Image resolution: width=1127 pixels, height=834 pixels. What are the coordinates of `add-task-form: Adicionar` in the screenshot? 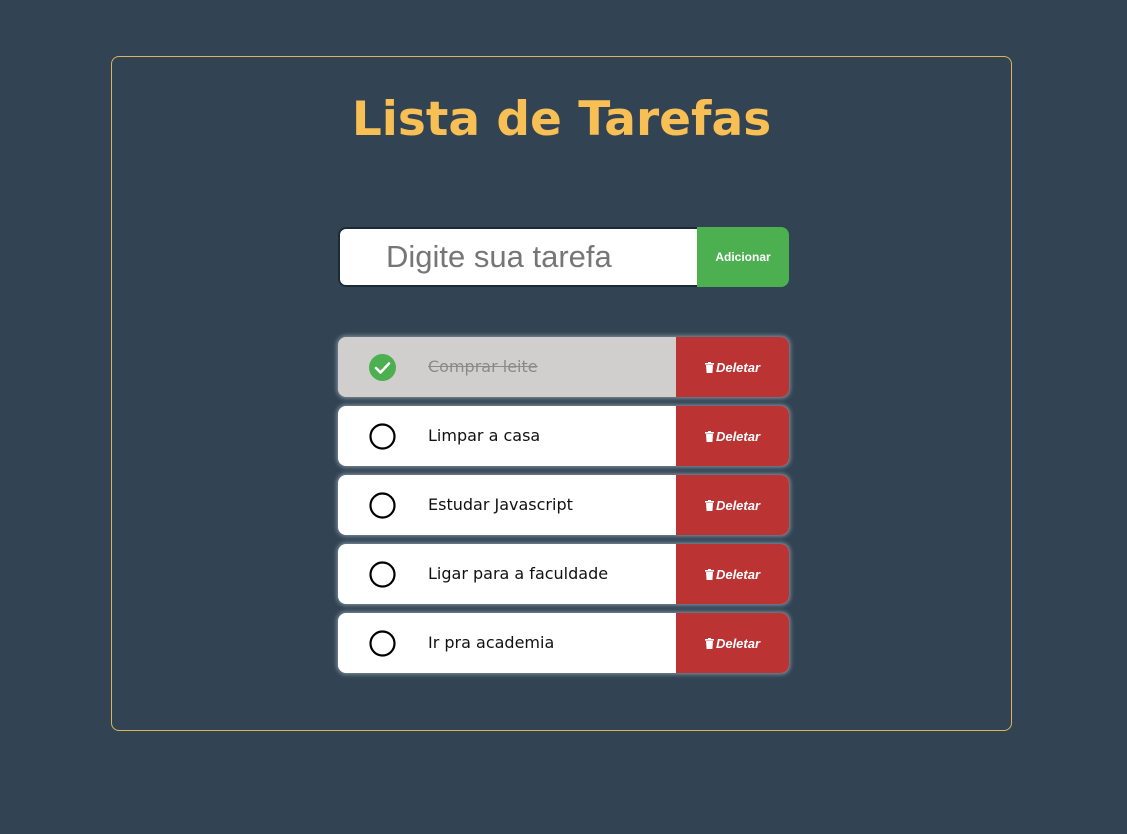 It's located at (563, 257).